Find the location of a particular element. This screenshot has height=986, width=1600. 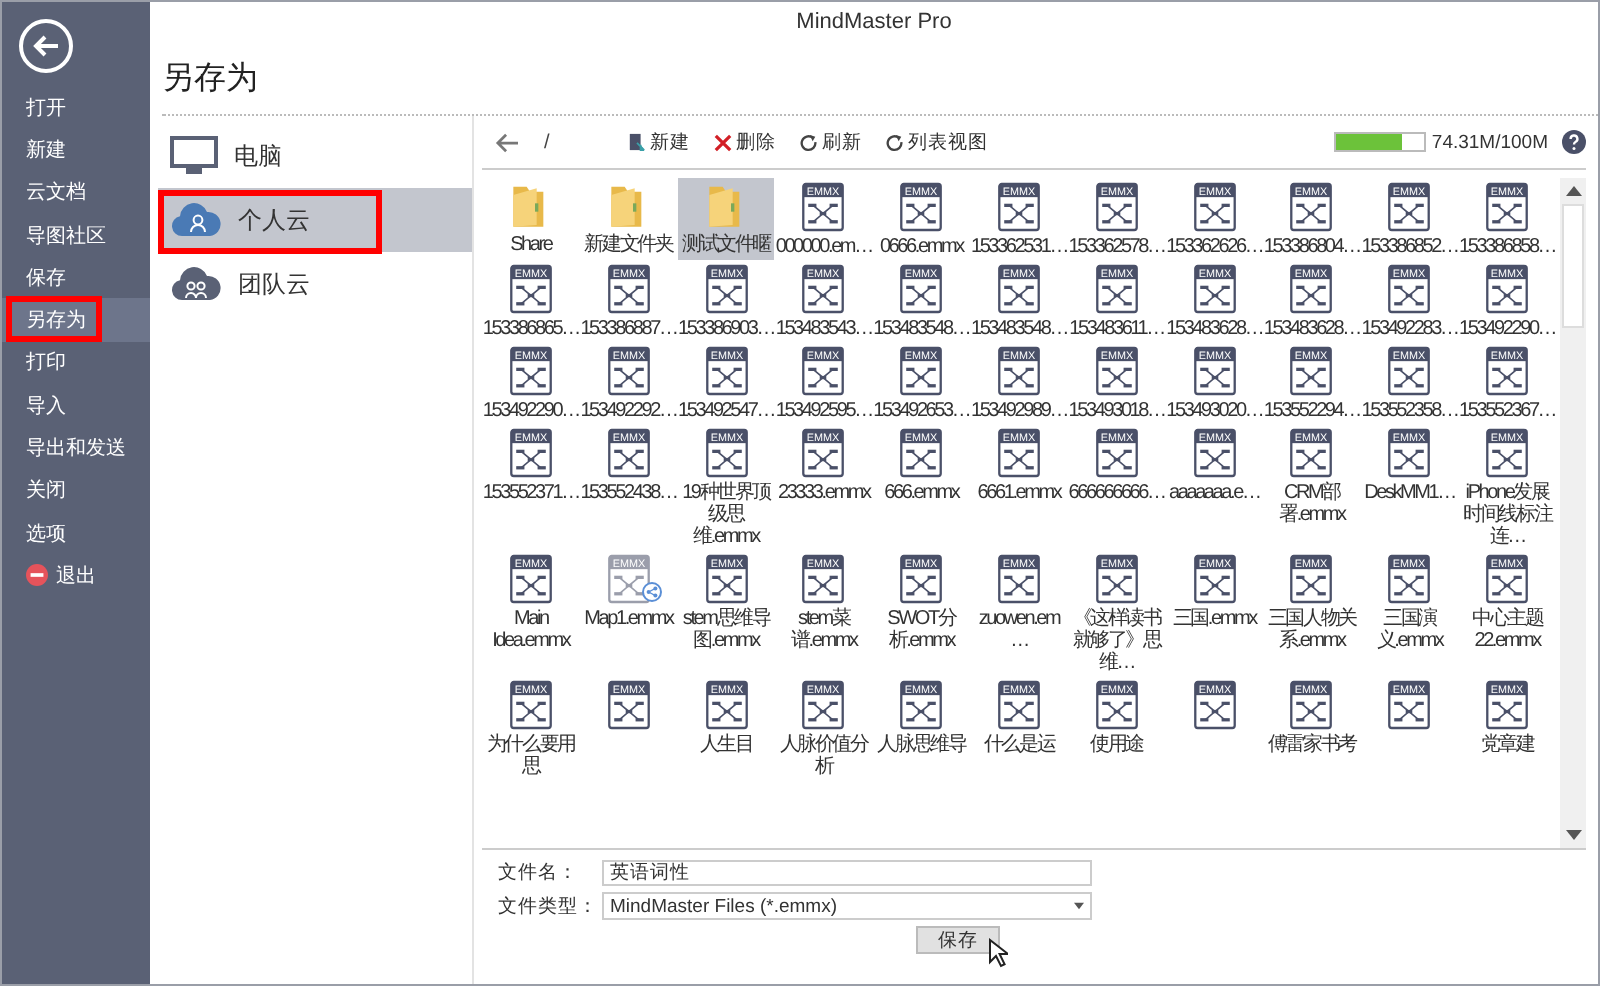

file-name-label: 文件名： is located at coordinates (539, 873).